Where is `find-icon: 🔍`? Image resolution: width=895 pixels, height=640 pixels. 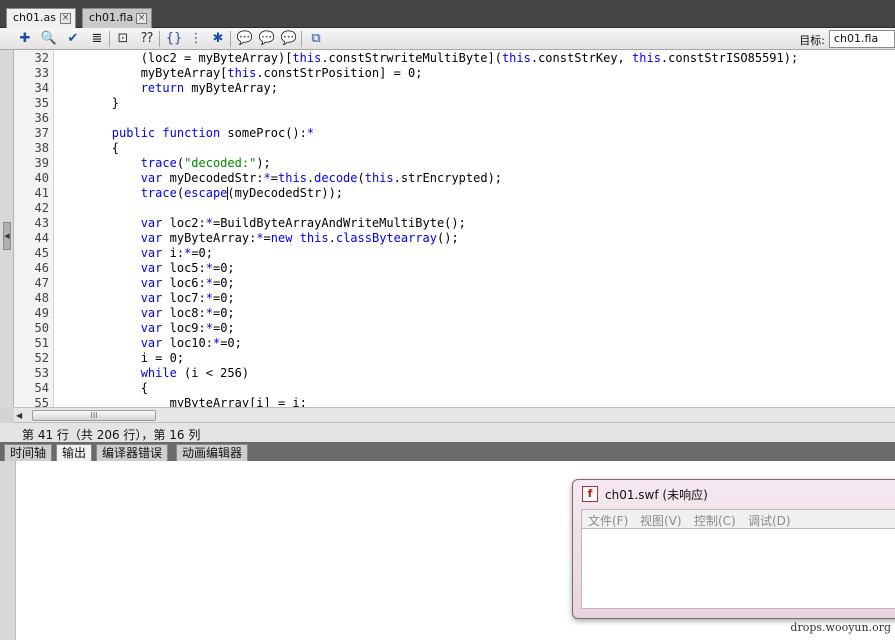 find-icon: 🔍 is located at coordinates (49, 39).